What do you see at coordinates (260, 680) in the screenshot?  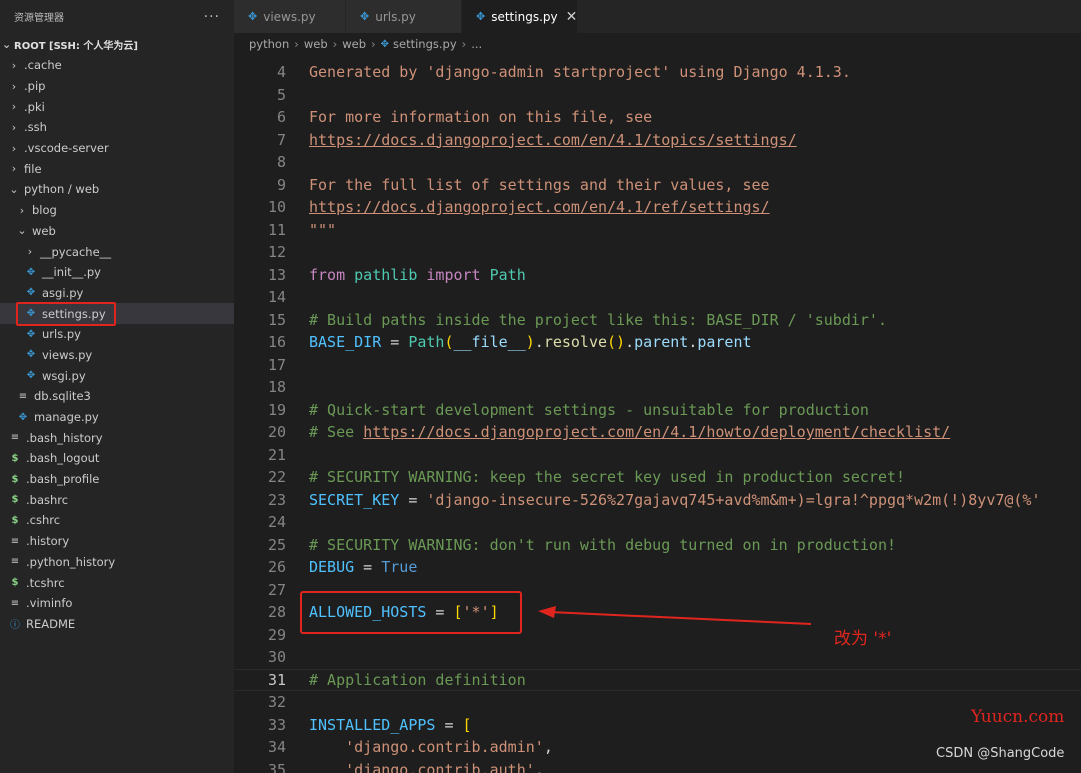 I see `line-number: 31` at bounding box center [260, 680].